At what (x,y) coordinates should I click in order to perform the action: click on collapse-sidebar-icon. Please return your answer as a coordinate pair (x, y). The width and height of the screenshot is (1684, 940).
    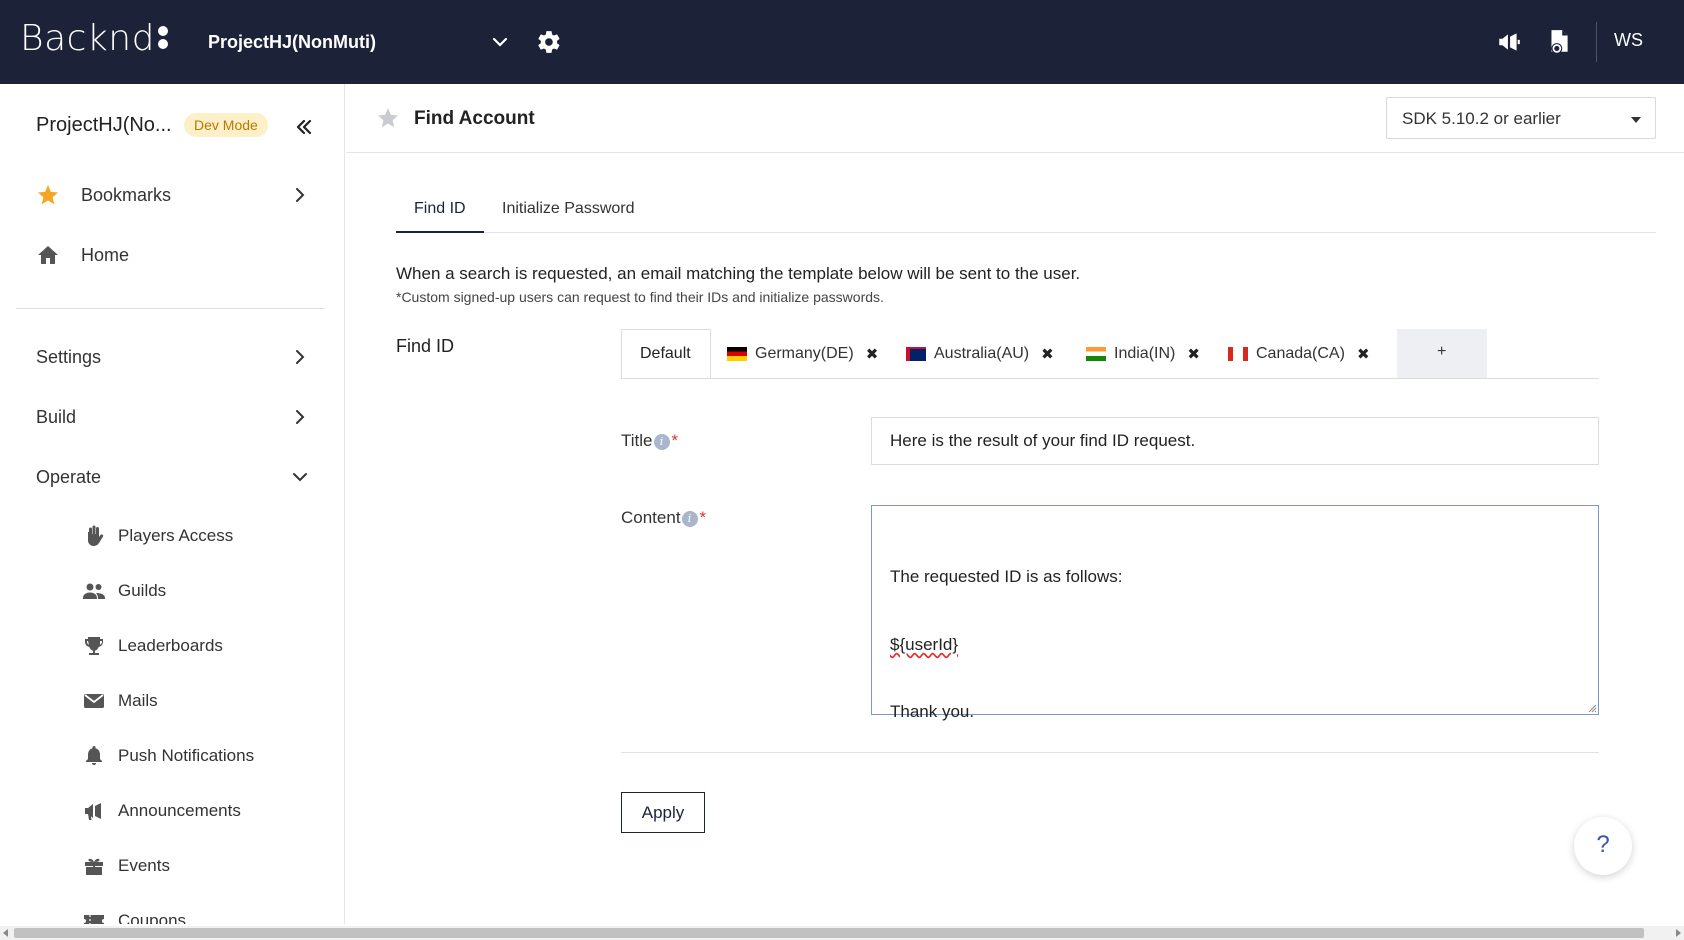
    Looking at the image, I should click on (304, 127).